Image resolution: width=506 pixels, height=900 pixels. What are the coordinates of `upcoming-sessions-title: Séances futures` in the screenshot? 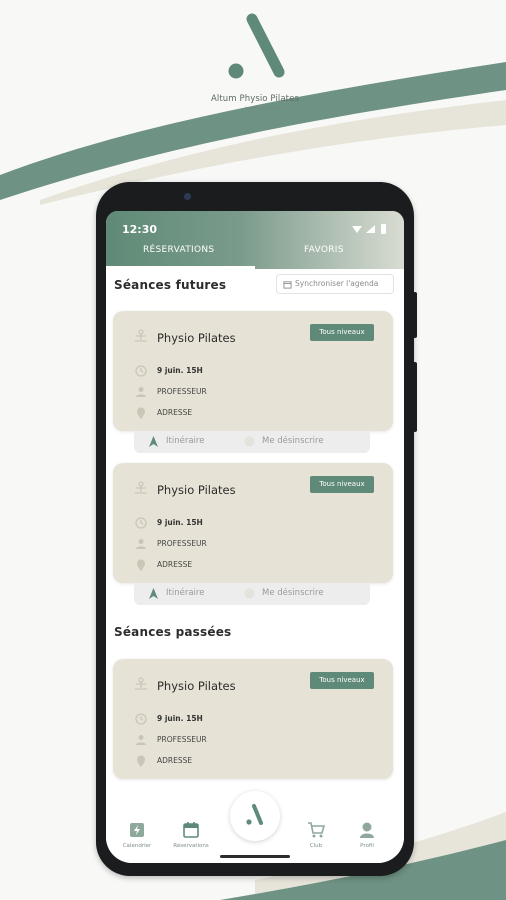 It's located at (170, 285).